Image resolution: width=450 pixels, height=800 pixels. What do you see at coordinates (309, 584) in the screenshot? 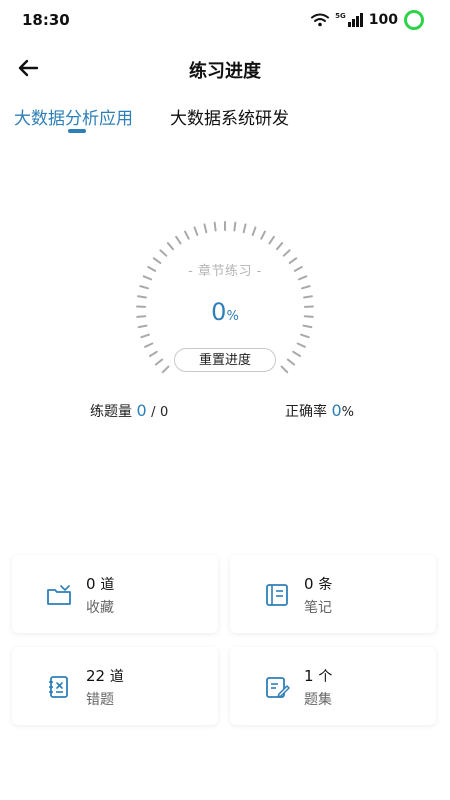
I see `notes-count-value: 0` at bounding box center [309, 584].